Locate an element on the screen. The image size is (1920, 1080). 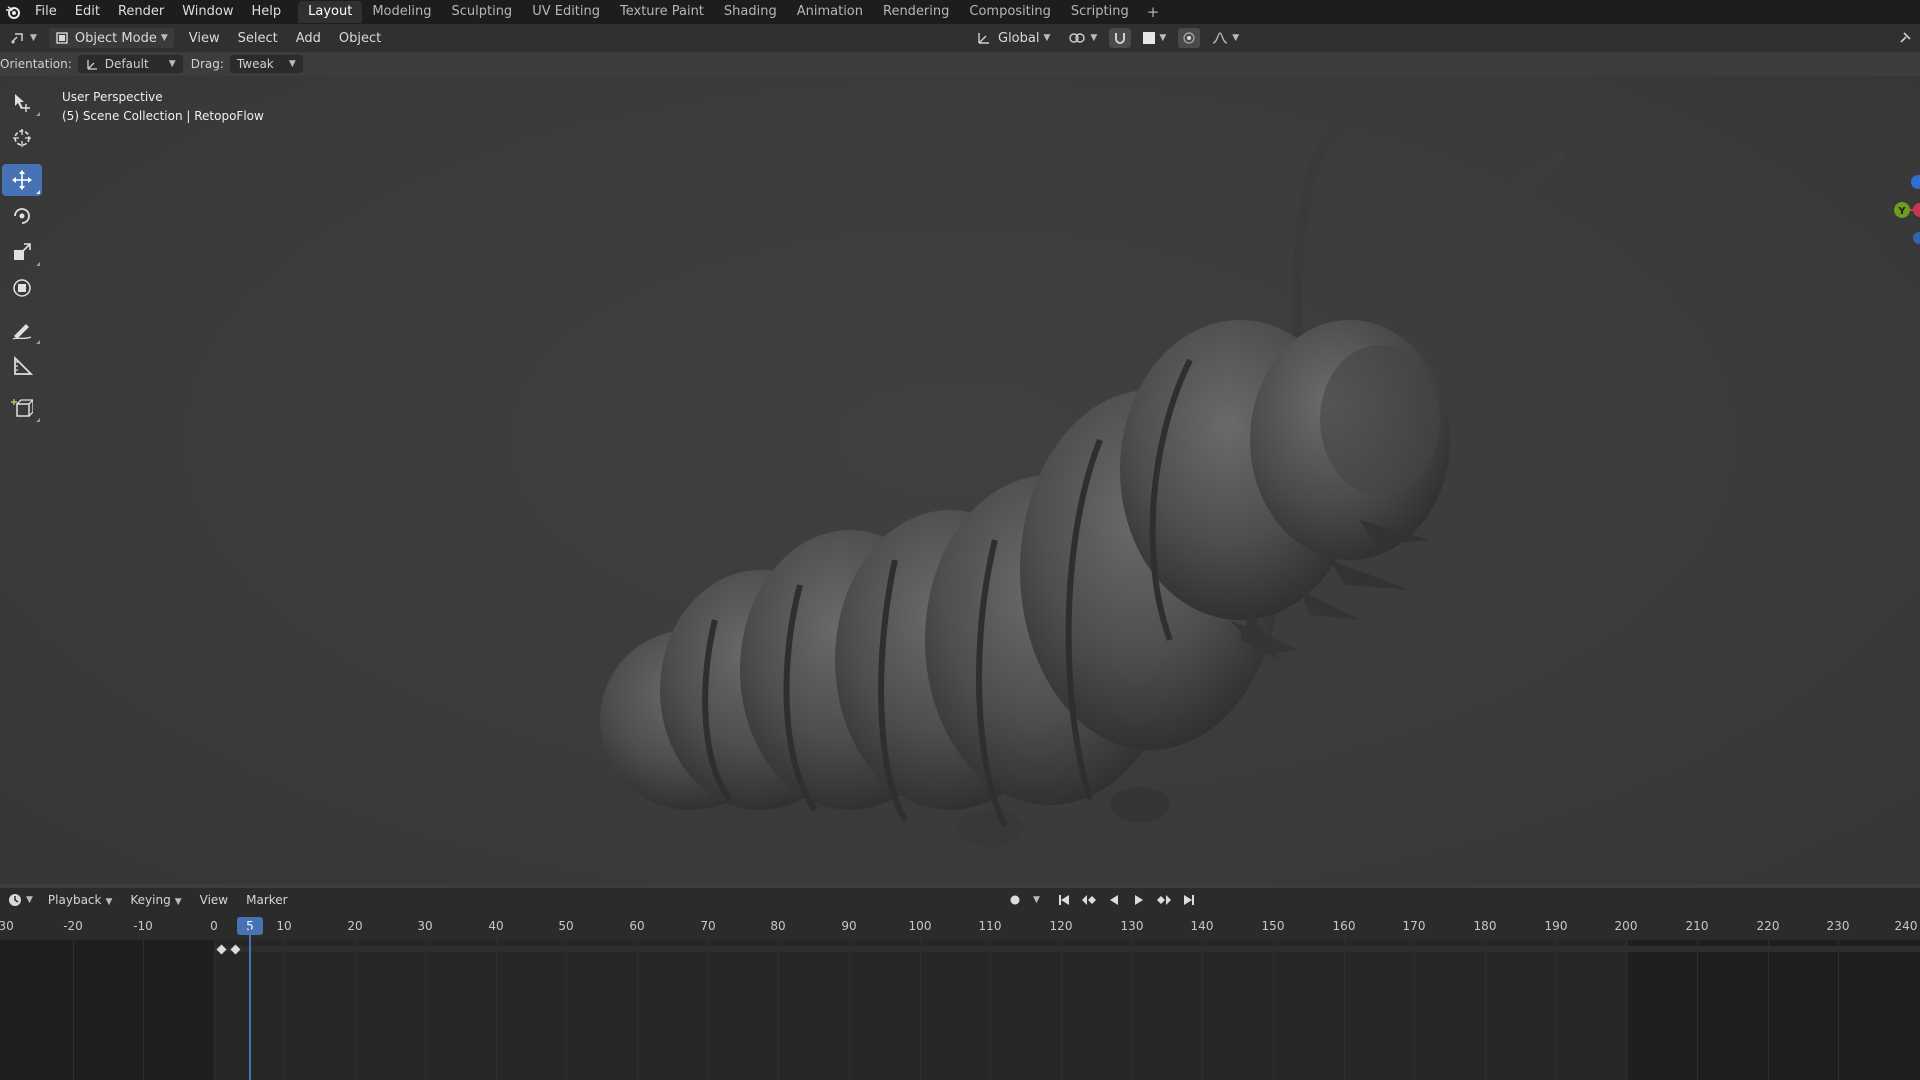
menu-object: Object is located at coordinates (360, 38).